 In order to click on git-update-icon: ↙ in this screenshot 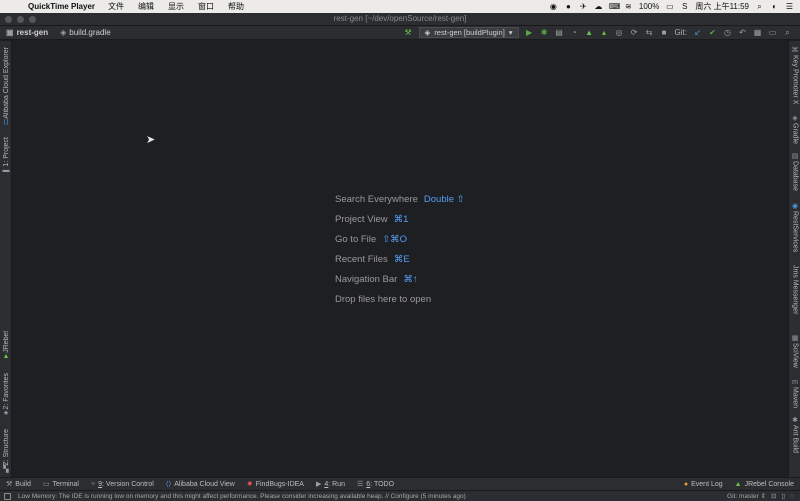, I will do `click(697, 32)`.